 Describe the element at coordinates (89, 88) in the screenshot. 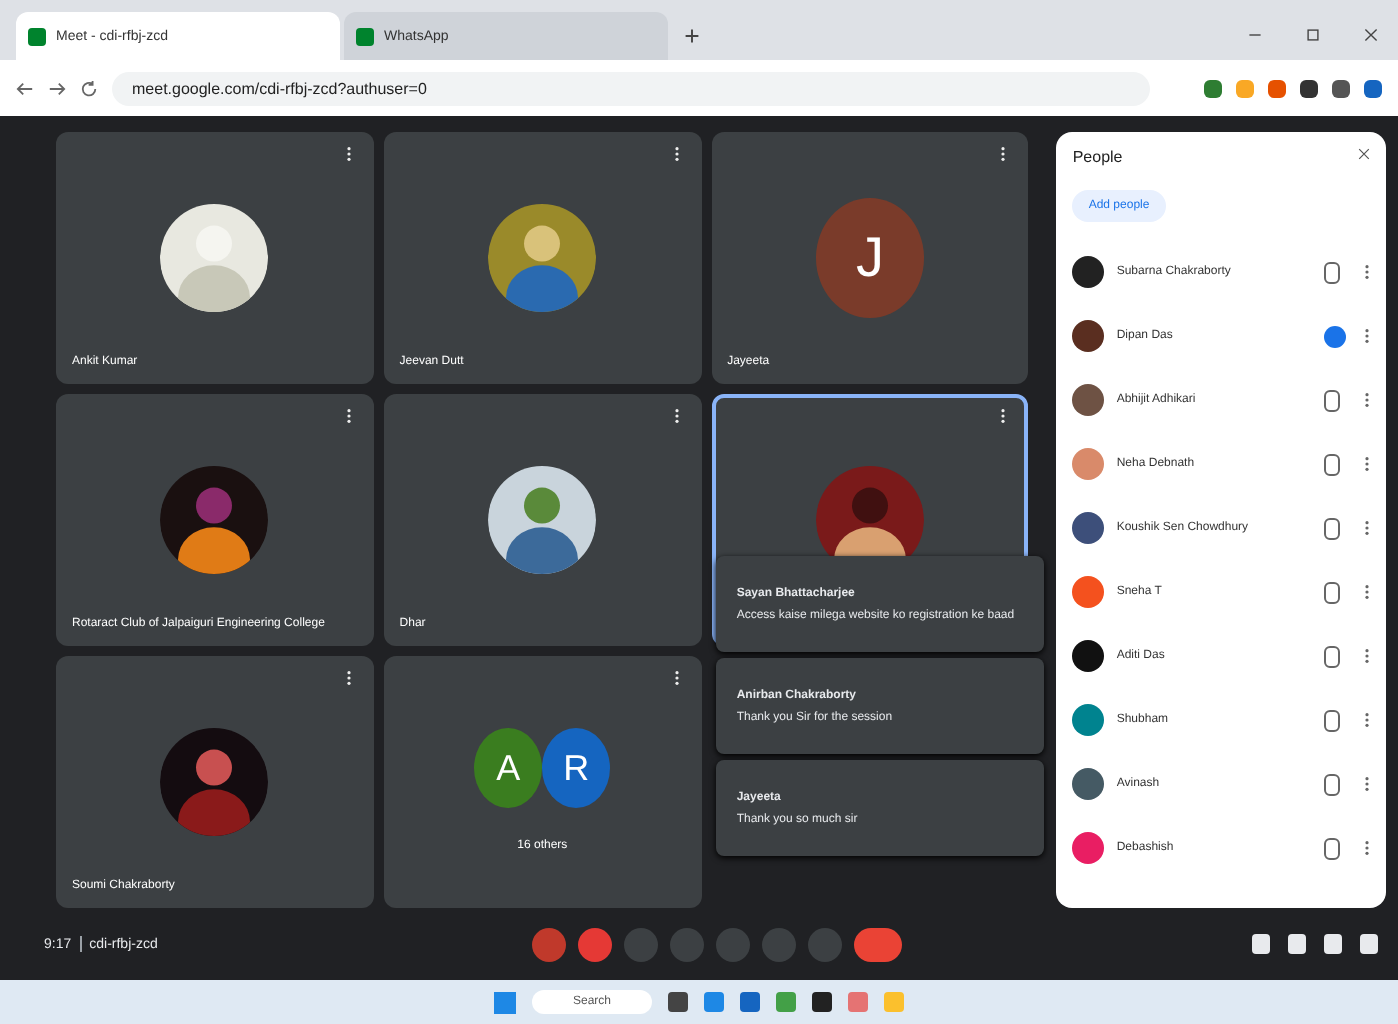

I see `reload-icon` at that location.